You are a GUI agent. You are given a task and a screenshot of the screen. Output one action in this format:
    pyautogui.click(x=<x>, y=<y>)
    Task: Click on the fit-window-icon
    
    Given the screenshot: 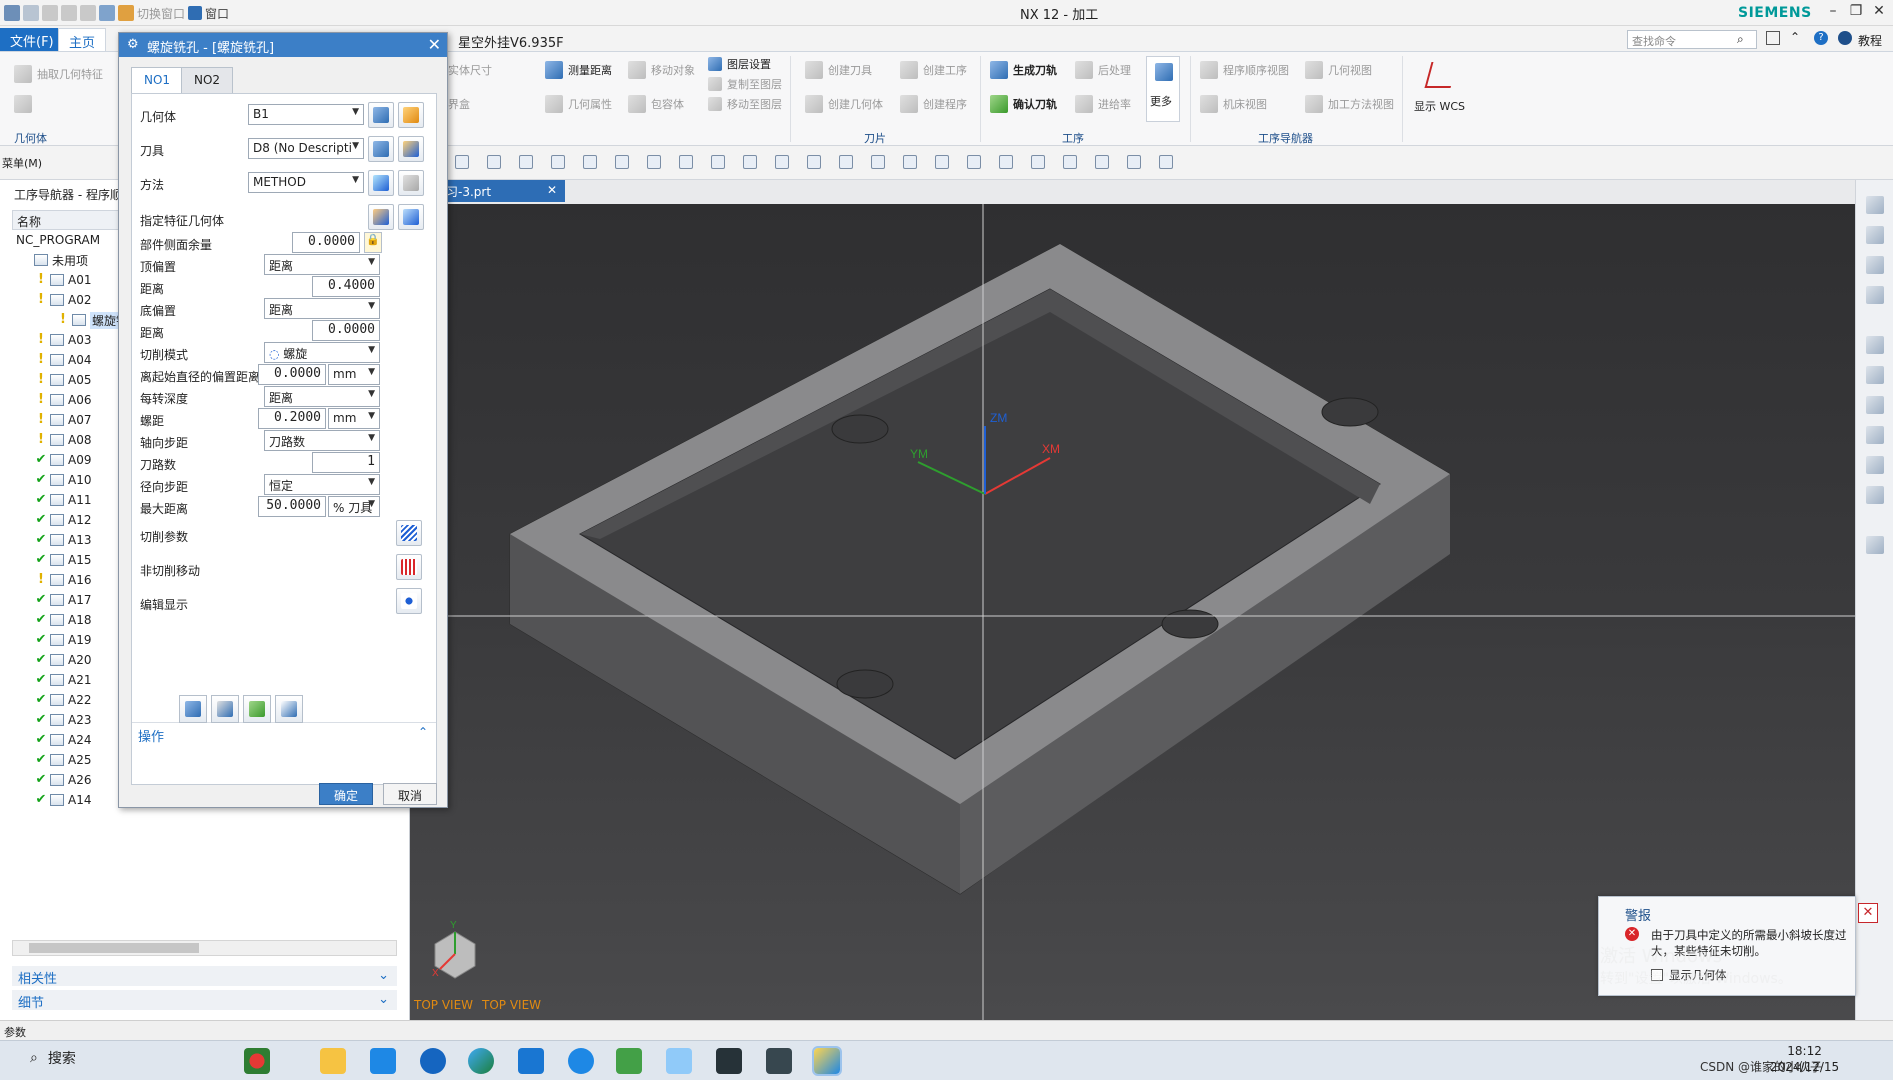 What is the action you would take?
    pyautogui.click(x=1773, y=38)
    